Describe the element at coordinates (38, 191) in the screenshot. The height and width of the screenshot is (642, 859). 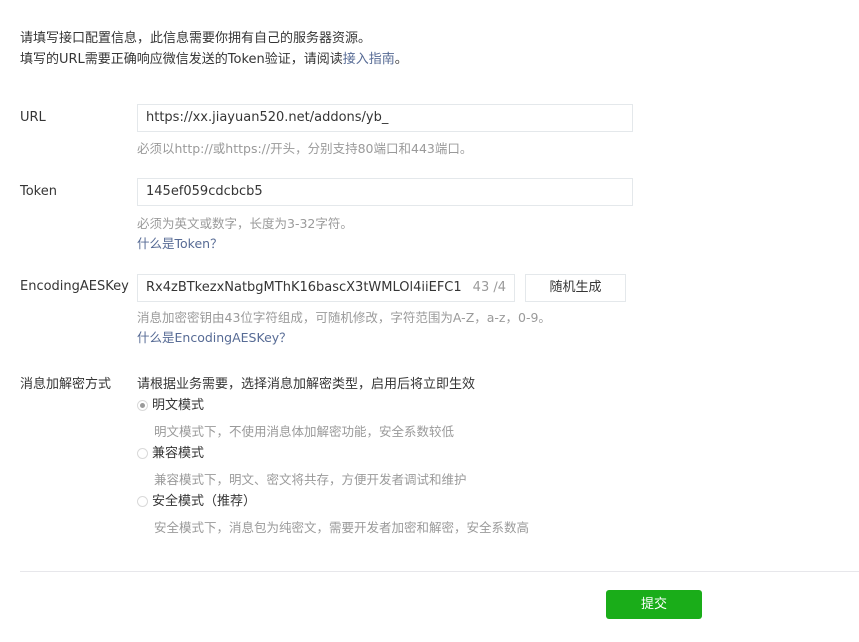
I see `token-label: Token` at that location.